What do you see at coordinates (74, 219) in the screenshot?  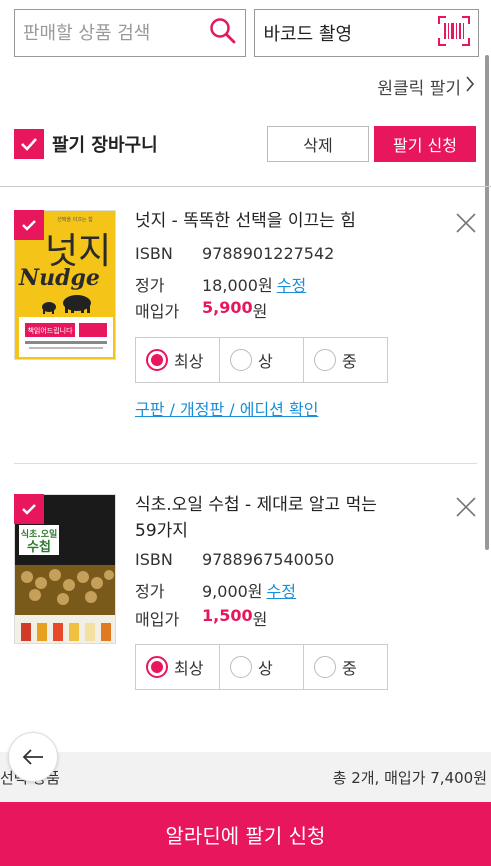 I see `cover-top-text: 선택을 이끄는 힘` at bounding box center [74, 219].